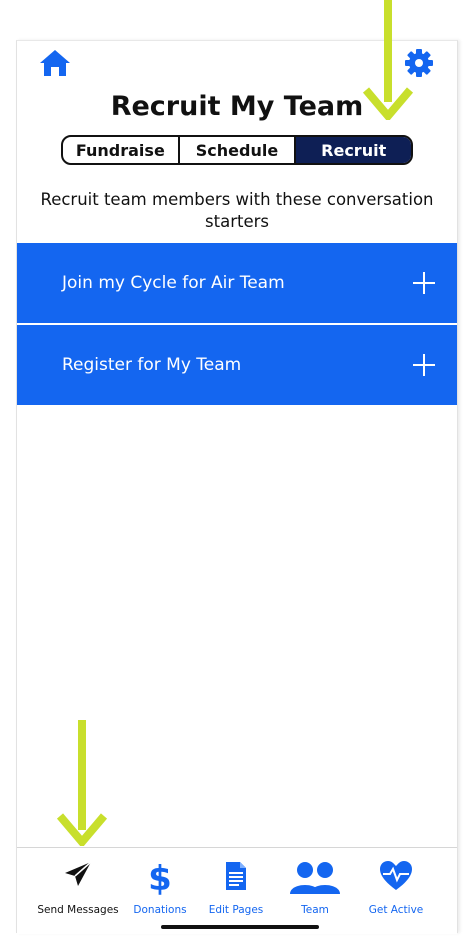 The width and height of the screenshot is (464, 937). What do you see at coordinates (240, 927) in the screenshot?
I see `home-indicator` at bounding box center [240, 927].